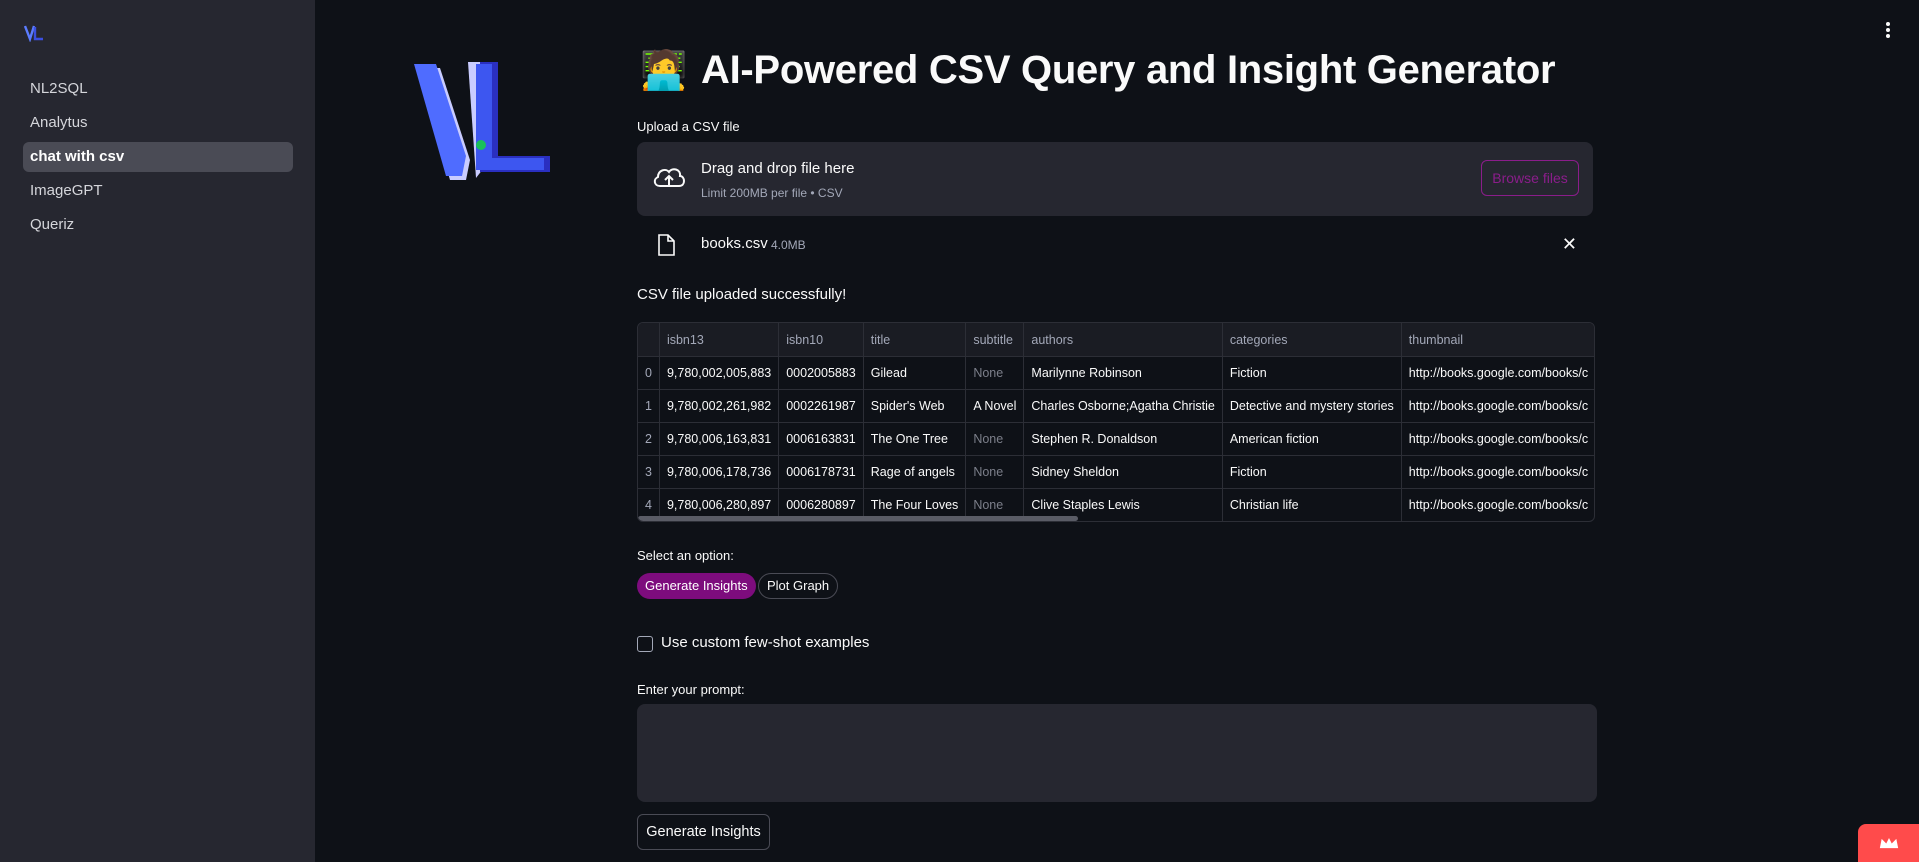 Image resolution: width=1919 pixels, height=862 pixels. I want to click on column-header: categories, so click(1312, 340).